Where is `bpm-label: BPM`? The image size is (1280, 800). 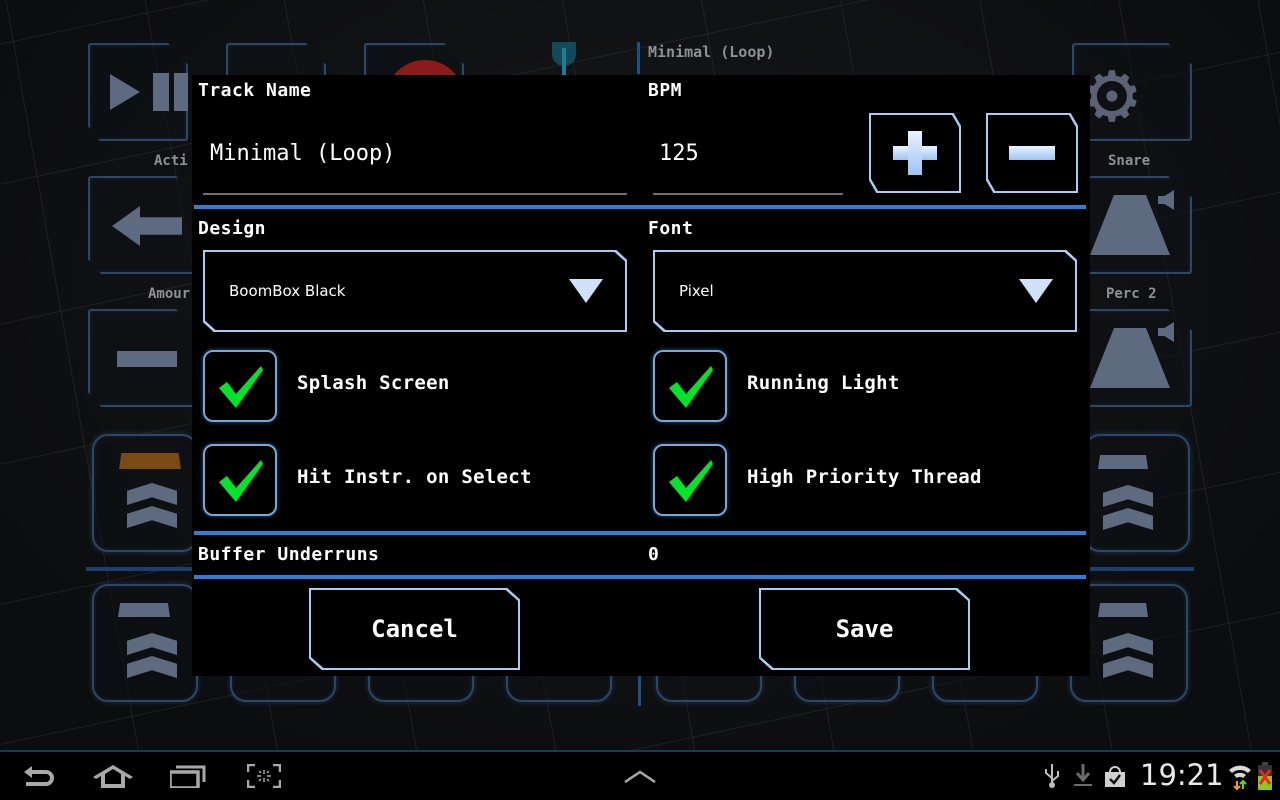 bpm-label: BPM is located at coordinates (665, 90).